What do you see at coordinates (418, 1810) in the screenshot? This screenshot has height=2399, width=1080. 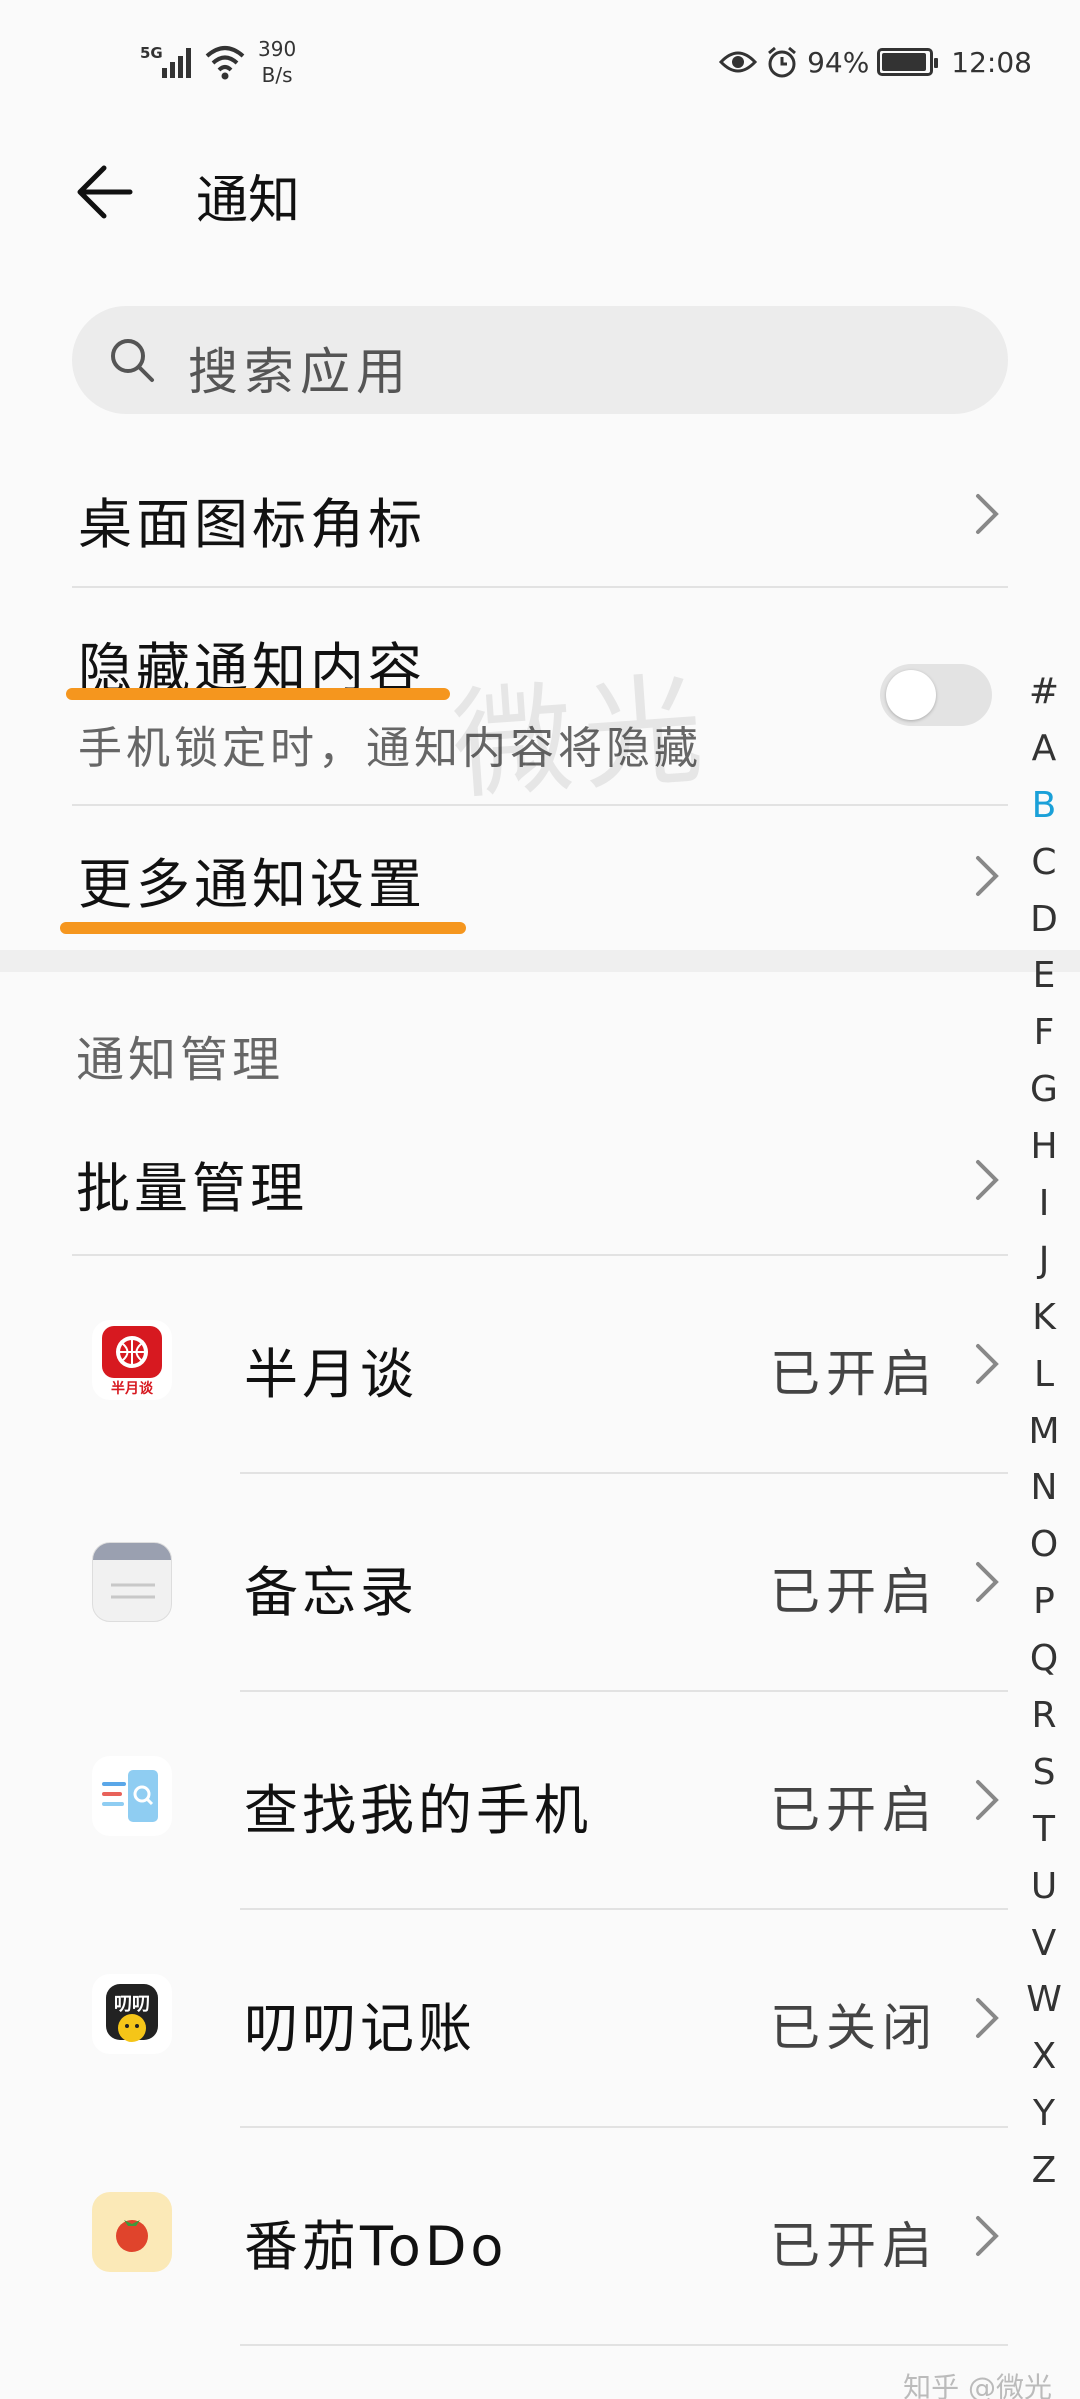 I see `app-name: 查找我的手机` at bounding box center [418, 1810].